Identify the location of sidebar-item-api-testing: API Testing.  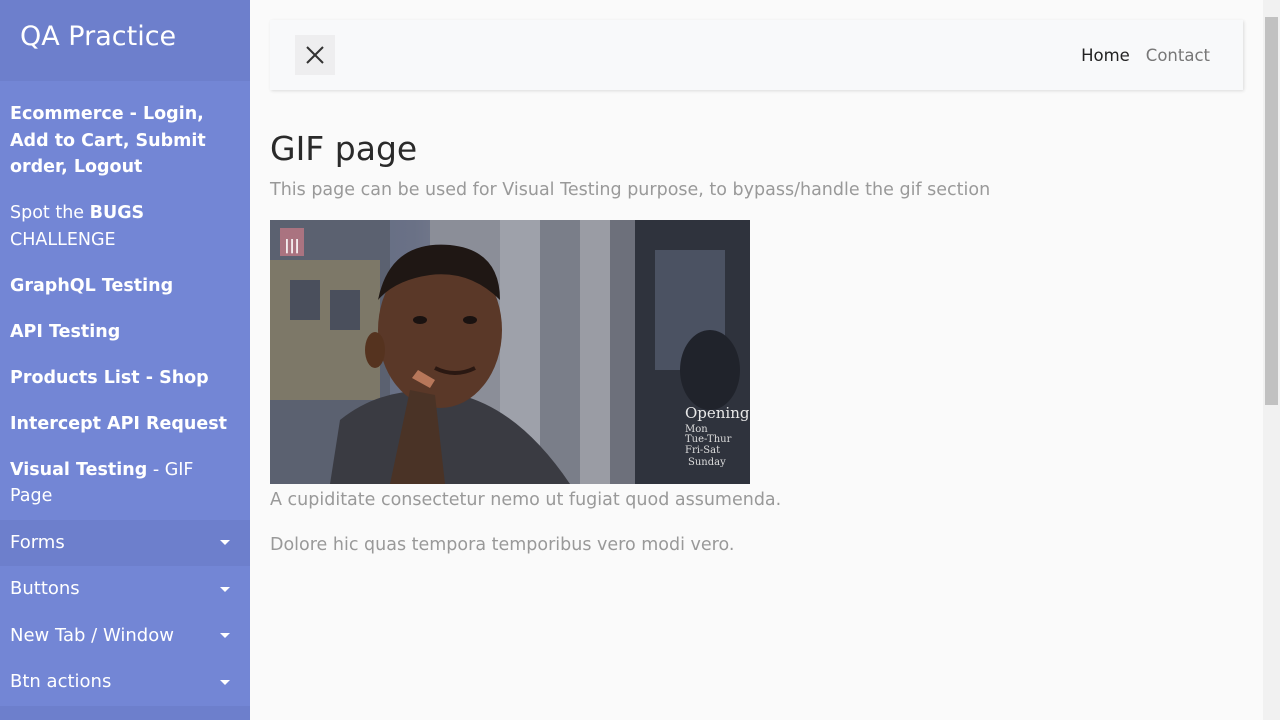
(125, 332).